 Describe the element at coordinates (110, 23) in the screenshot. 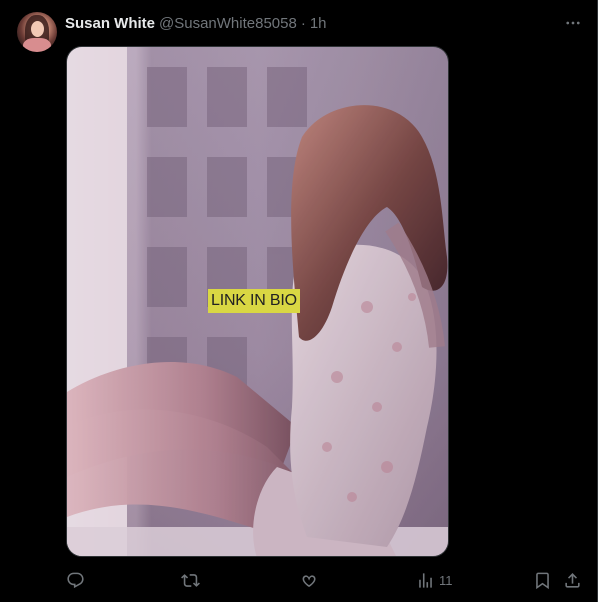

I see `author-name: Susan White` at that location.